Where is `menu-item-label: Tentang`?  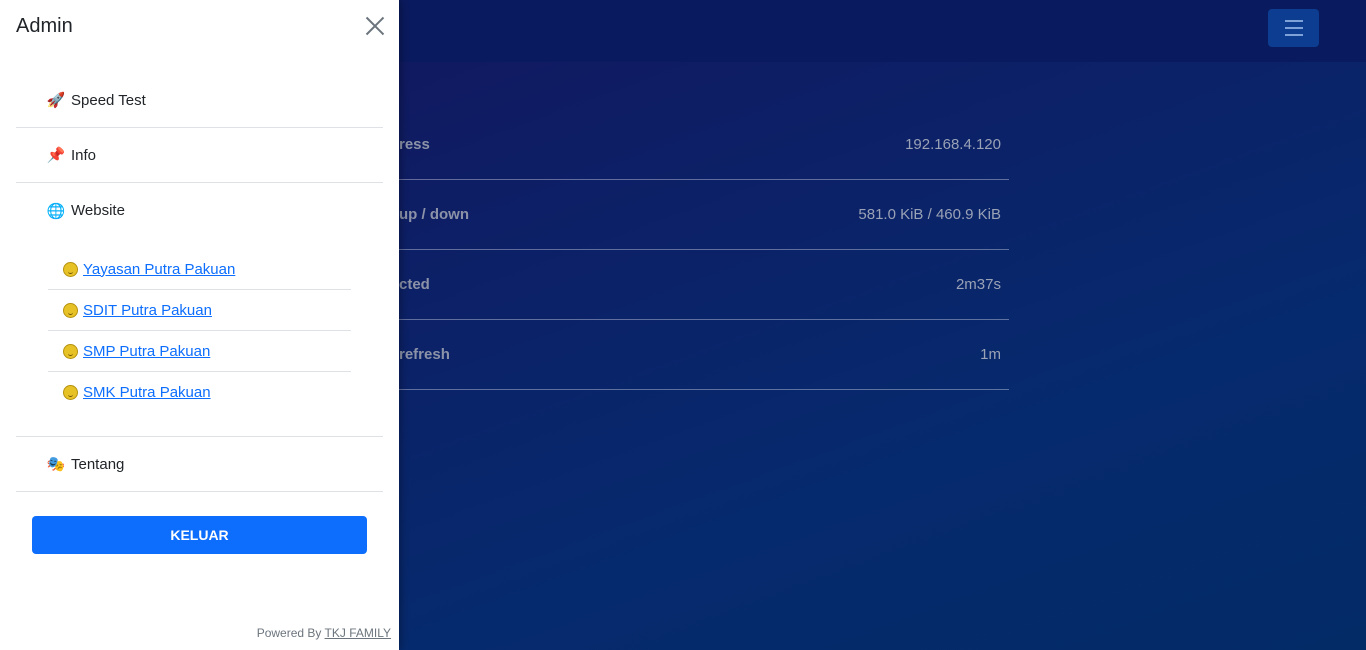 menu-item-label: Tentang is located at coordinates (98, 464).